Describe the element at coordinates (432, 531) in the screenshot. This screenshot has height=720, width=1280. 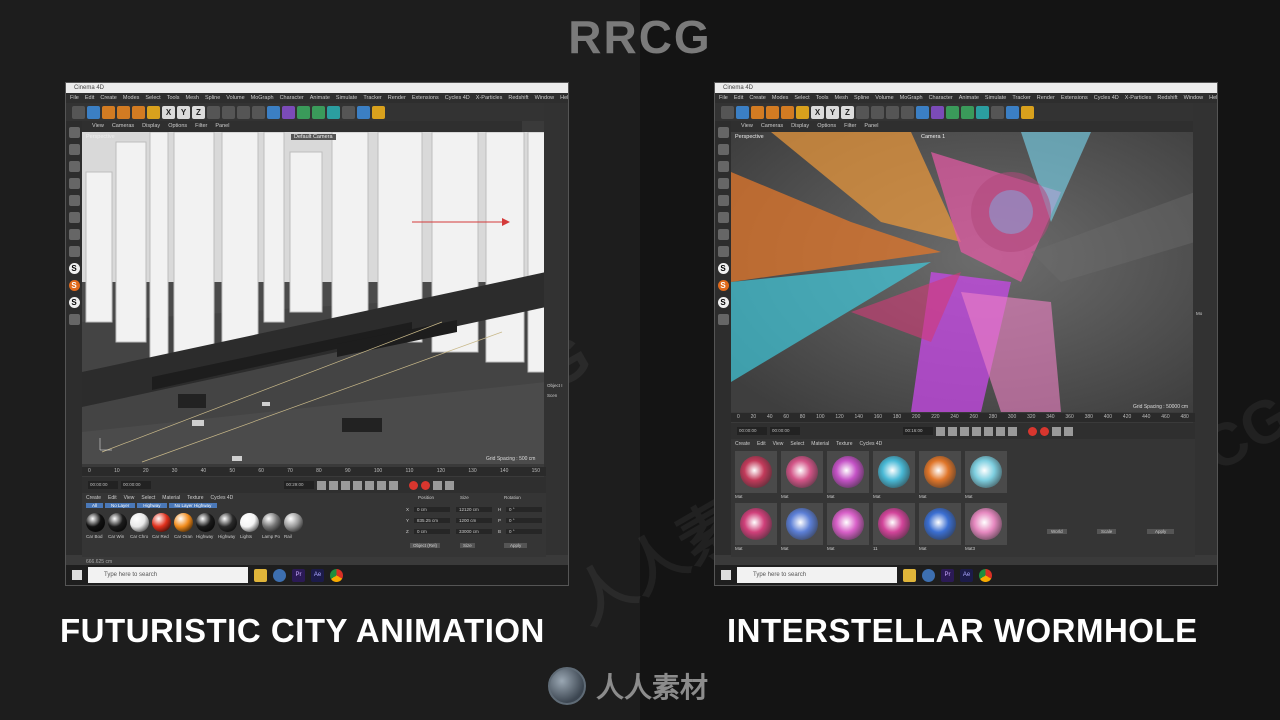
I see `coordinate-field: 0 cm` at that location.